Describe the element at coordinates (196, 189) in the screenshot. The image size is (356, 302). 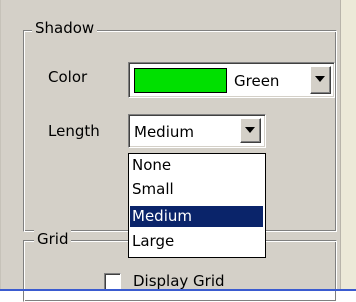
I see `option-small: Small` at that location.